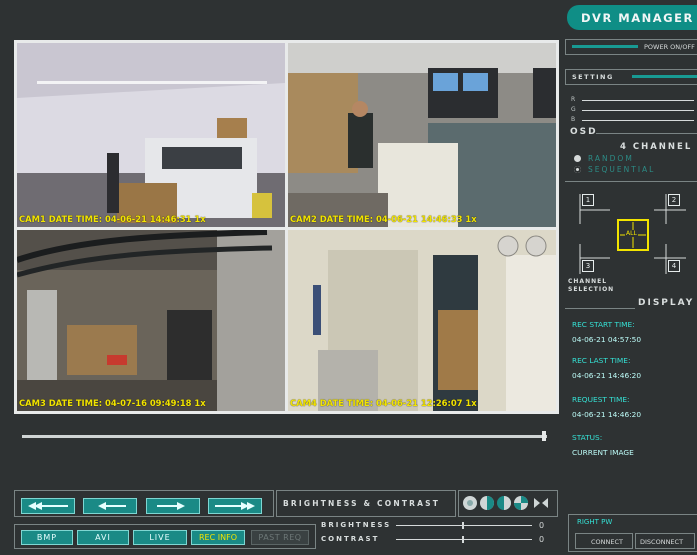 The image size is (697, 555). I want to click on camera-view-4: CAM4 DATE TIME: 04-06-21 12:26:07 1x, so click(422, 320).